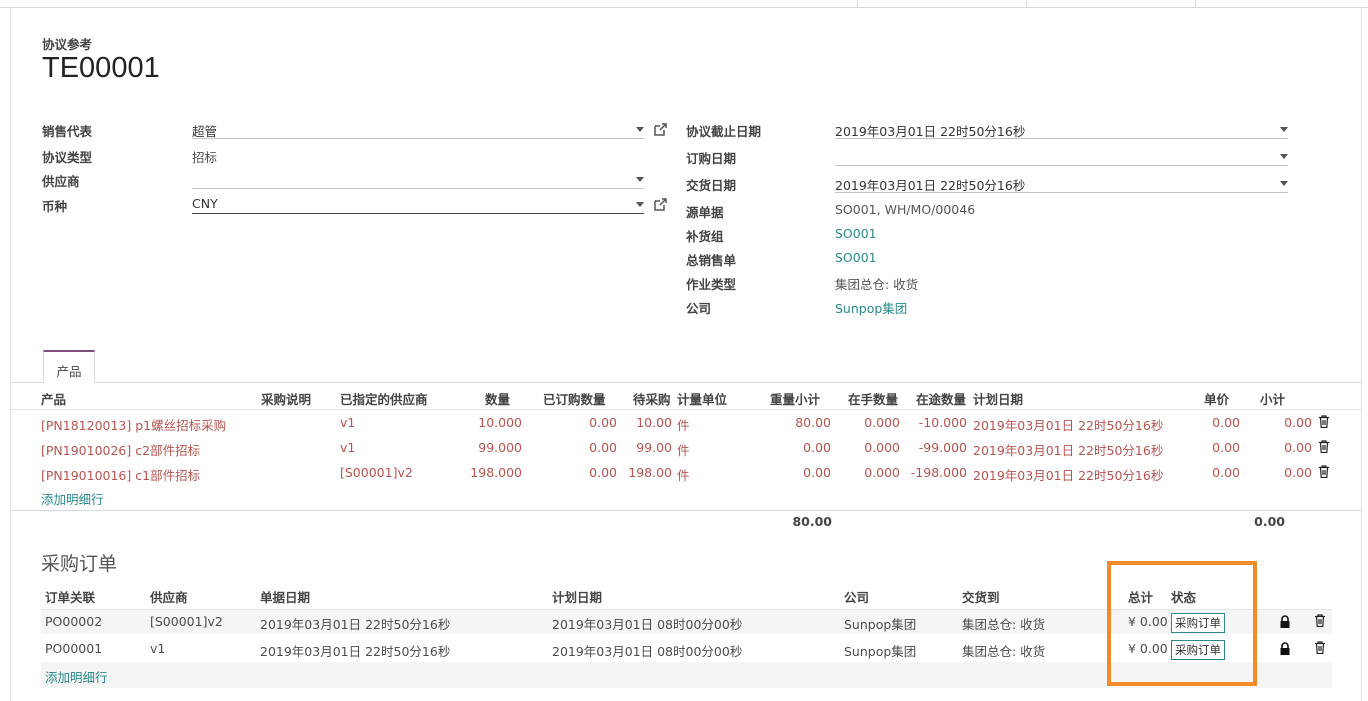  Describe the element at coordinates (1061, 183) in the screenshot. I see `delivery-date-field: 2019年03月01日 22时50分16秒` at that location.